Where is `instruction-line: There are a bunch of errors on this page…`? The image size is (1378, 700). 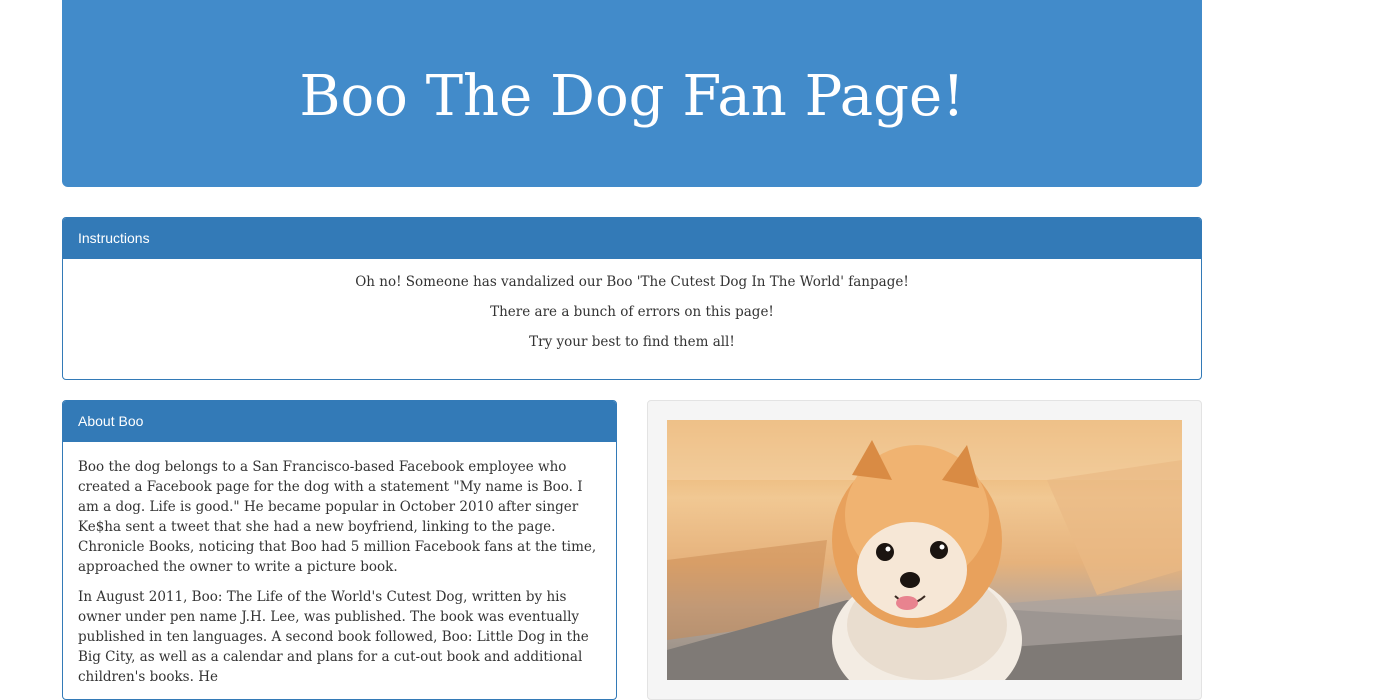
instruction-line: There are a bunch of errors on this page… is located at coordinates (632, 312).